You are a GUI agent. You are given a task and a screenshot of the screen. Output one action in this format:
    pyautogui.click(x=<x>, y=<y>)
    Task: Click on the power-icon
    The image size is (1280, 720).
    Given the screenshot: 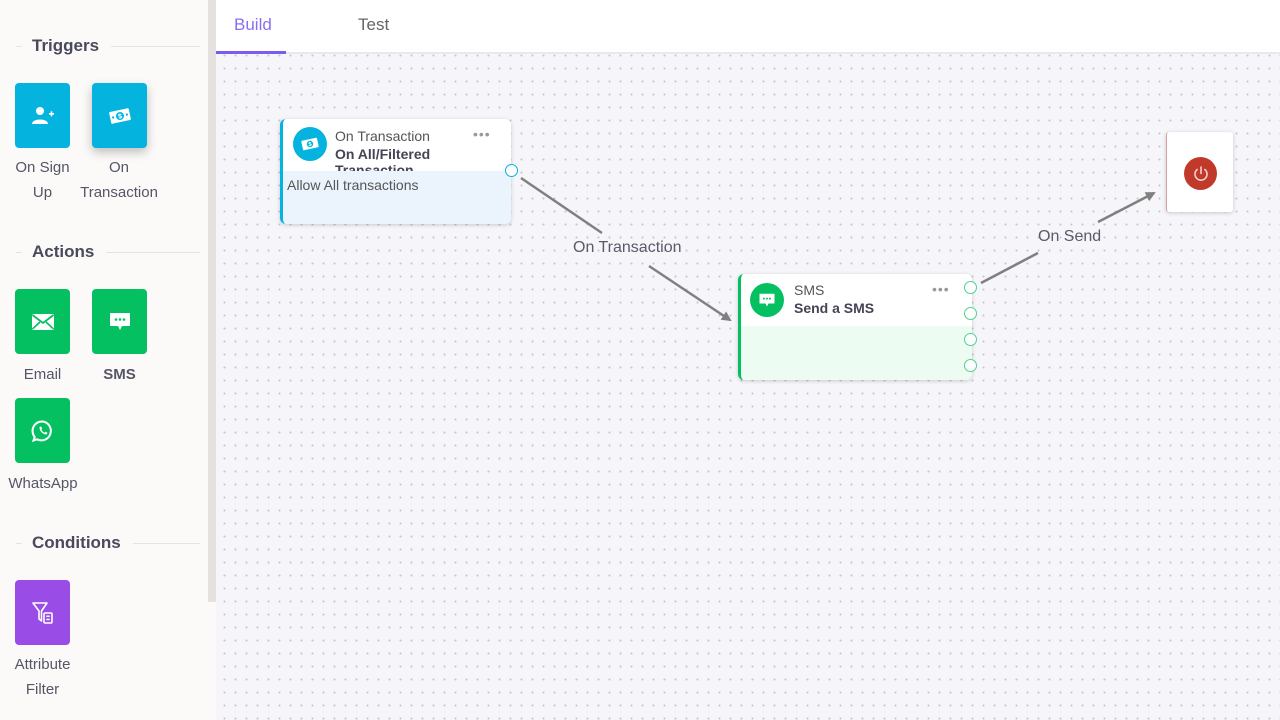 What is the action you would take?
    pyautogui.click(x=1200, y=173)
    